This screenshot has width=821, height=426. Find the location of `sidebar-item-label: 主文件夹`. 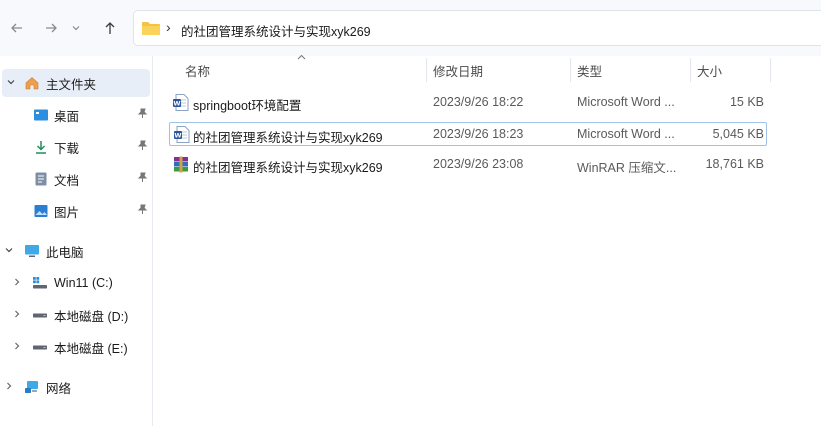

sidebar-item-label: 主文件夹 is located at coordinates (71, 84).